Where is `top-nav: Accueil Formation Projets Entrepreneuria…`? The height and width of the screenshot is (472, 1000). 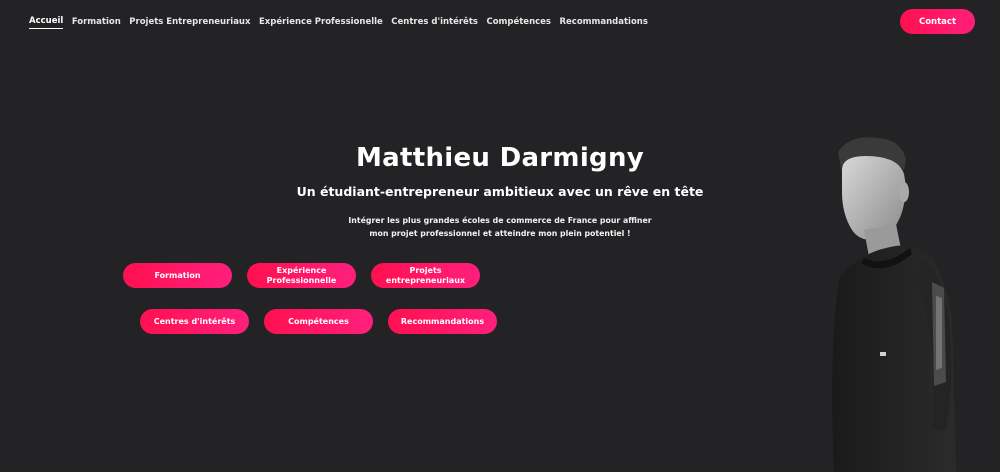 top-nav: Accueil Formation Projets Entrepreneuria… is located at coordinates (500, 22).